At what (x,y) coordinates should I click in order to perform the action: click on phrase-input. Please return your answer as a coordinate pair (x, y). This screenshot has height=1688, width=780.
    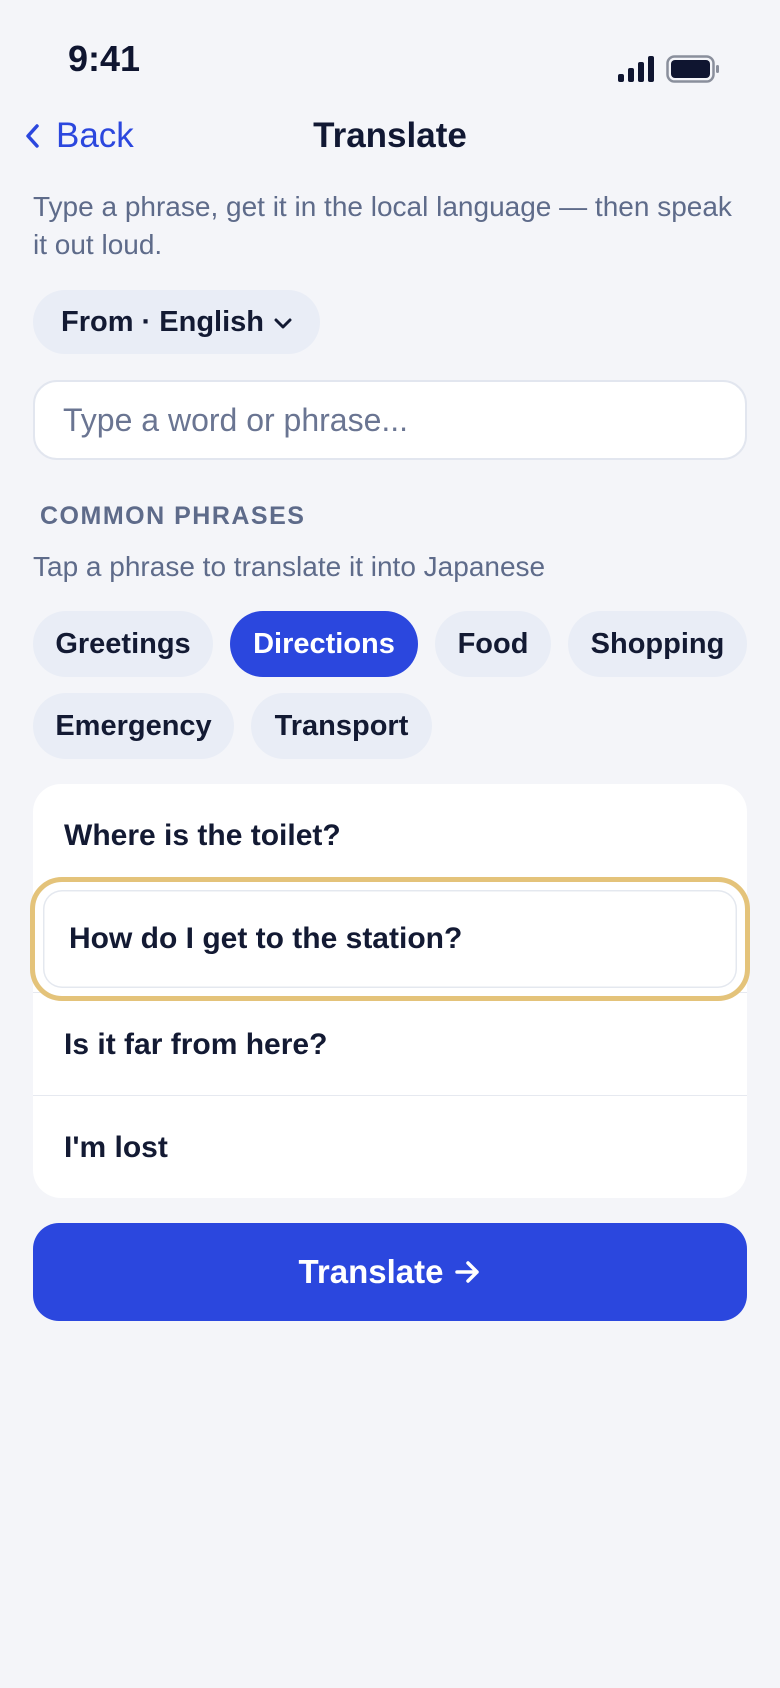
    Looking at the image, I should click on (390, 420).